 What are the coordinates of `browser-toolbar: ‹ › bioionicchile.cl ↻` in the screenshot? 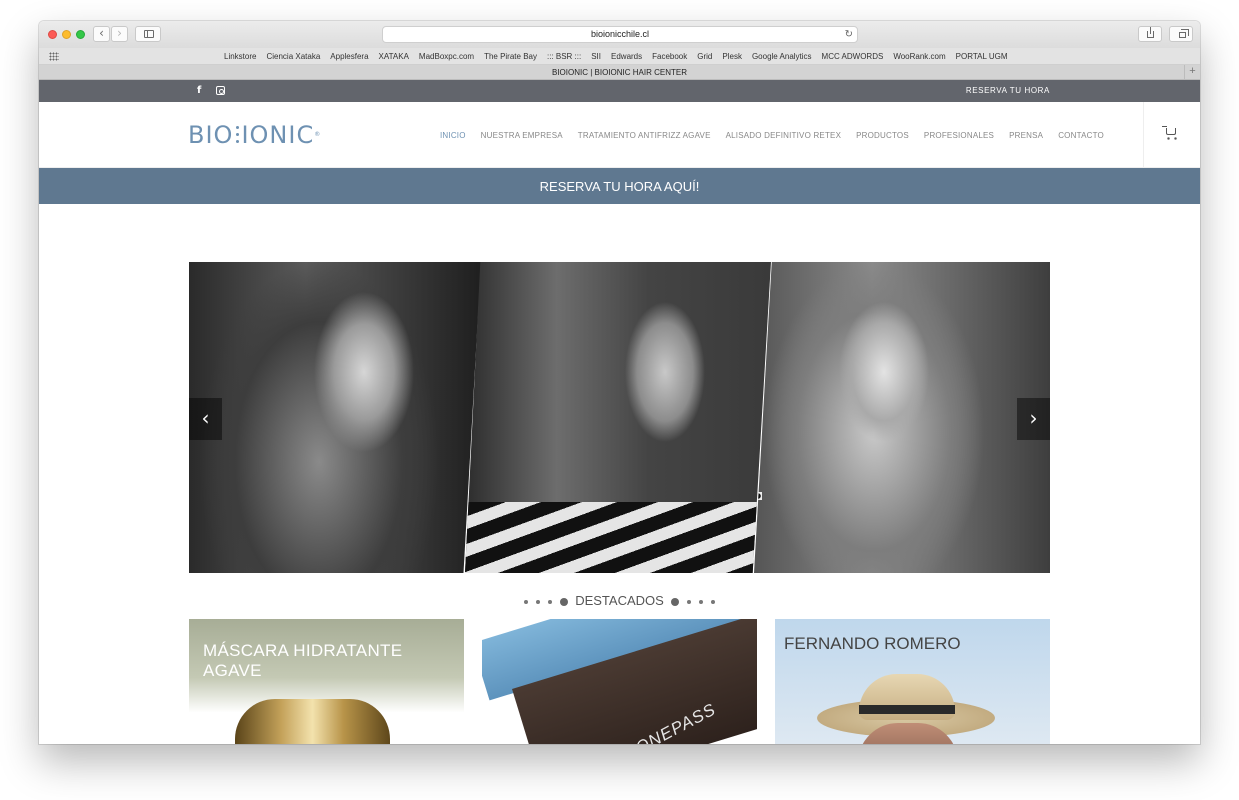 It's located at (619, 34).